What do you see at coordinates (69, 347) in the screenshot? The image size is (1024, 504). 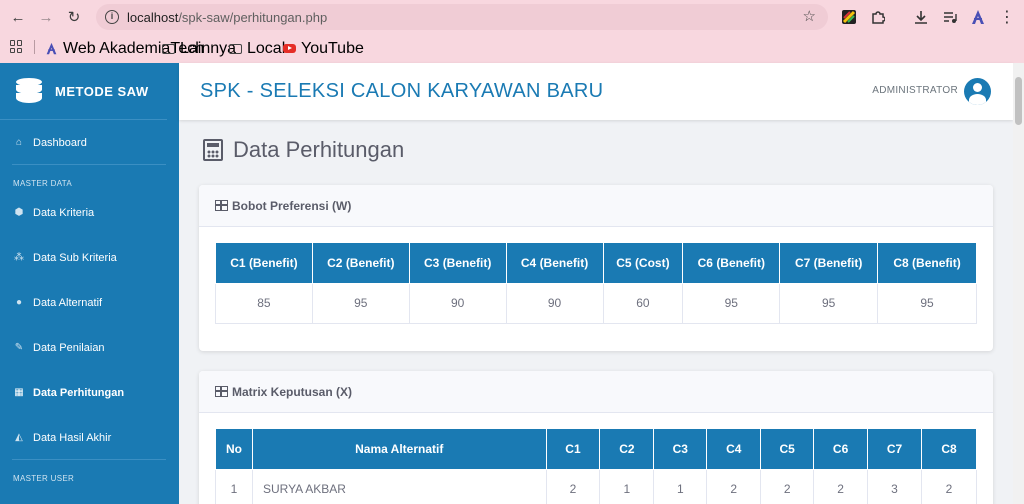 I see `sidebar-item-label: Data Penilaian` at bounding box center [69, 347].